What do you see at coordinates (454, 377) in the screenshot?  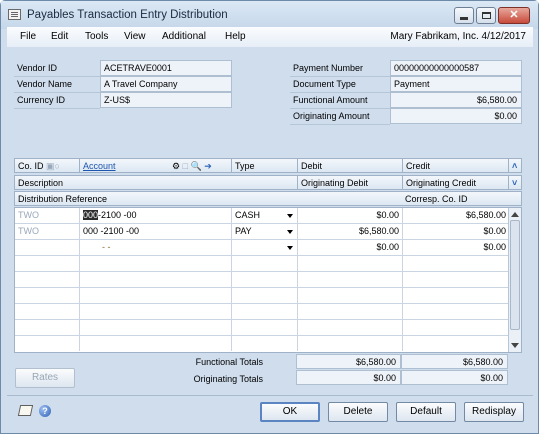 I see `originating-total-credit: $0.00` at bounding box center [454, 377].